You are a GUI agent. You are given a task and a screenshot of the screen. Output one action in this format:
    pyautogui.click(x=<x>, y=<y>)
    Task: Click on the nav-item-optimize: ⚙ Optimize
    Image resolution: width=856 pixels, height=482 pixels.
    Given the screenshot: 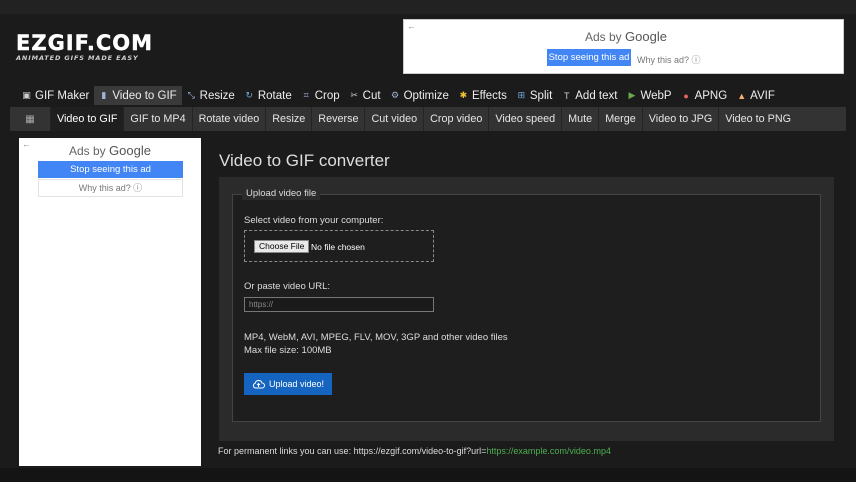 What is the action you would take?
    pyautogui.click(x=420, y=95)
    